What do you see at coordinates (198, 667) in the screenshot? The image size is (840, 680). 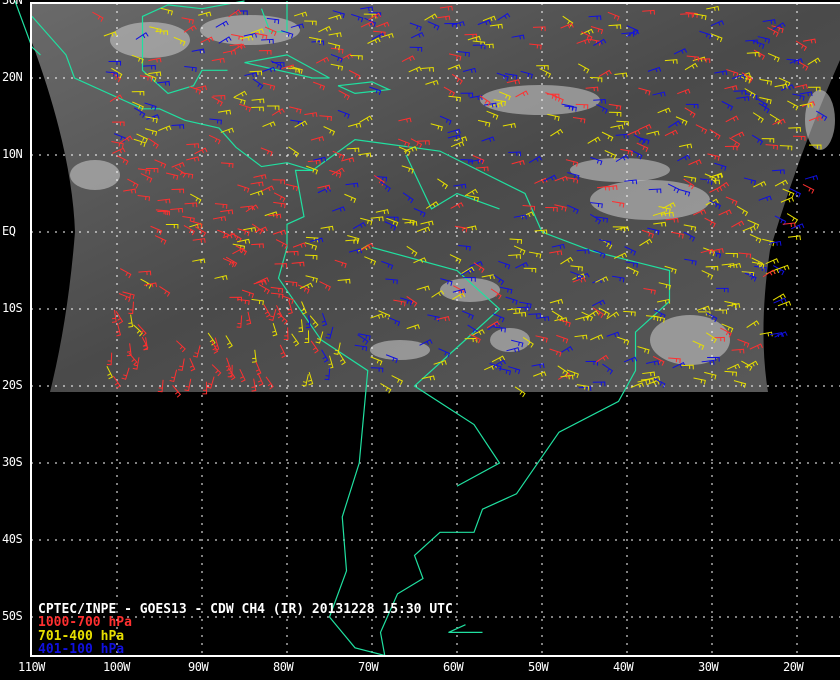 I see `lon-label: 90W` at bounding box center [198, 667].